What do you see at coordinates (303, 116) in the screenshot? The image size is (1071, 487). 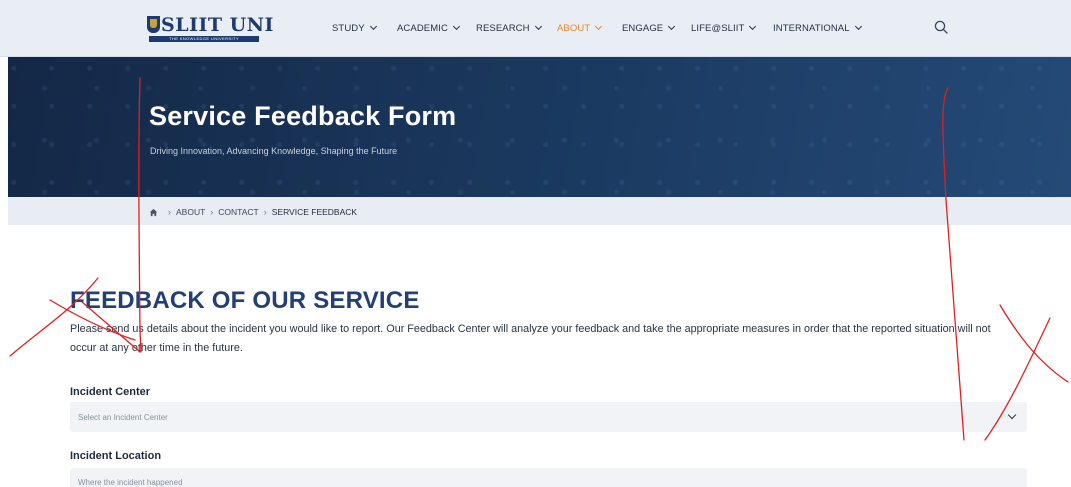 I see `page-title: Service Feedback Form` at bounding box center [303, 116].